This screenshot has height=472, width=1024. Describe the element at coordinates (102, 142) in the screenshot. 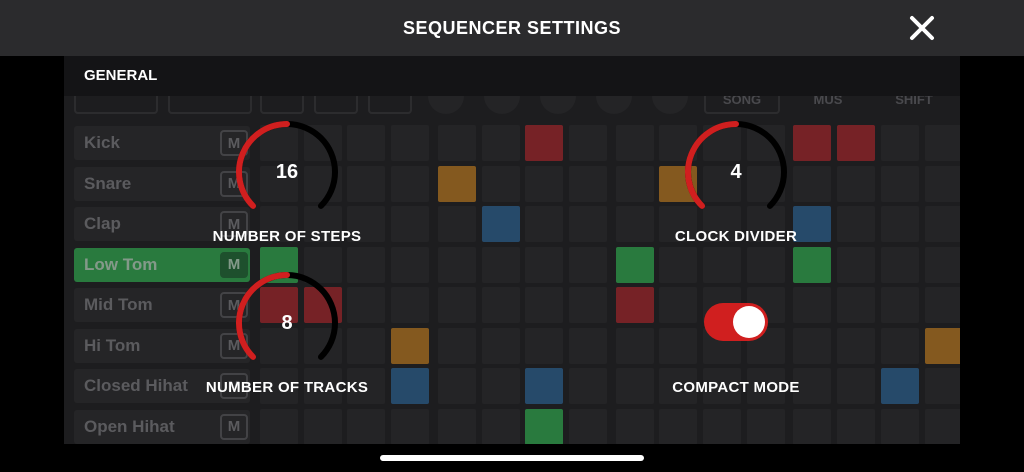

I see `track-name: Kick` at that location.